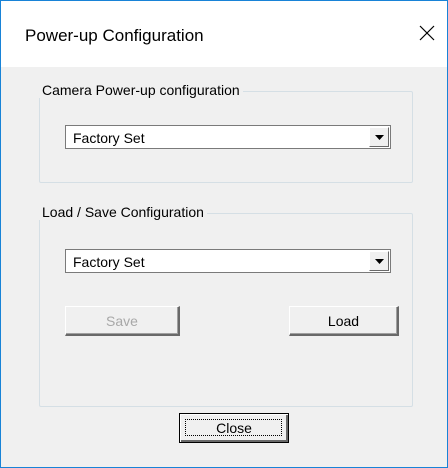 This screenshot has height=468, width=448. I want to click on load-save-dropdown-button, so click(379, 261).